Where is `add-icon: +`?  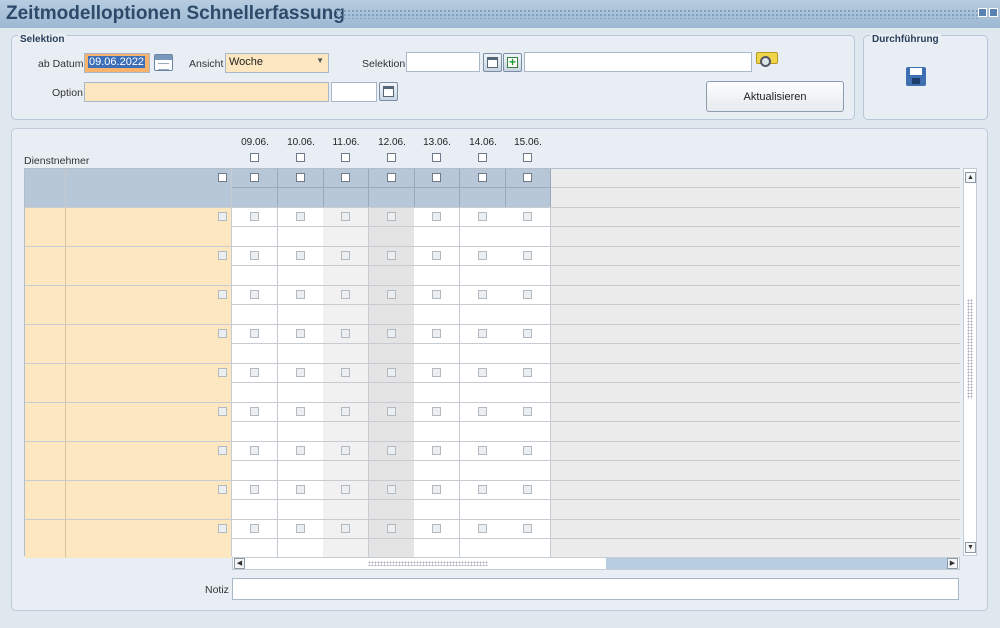
add-icon: + is located at coordinates (512, 62).